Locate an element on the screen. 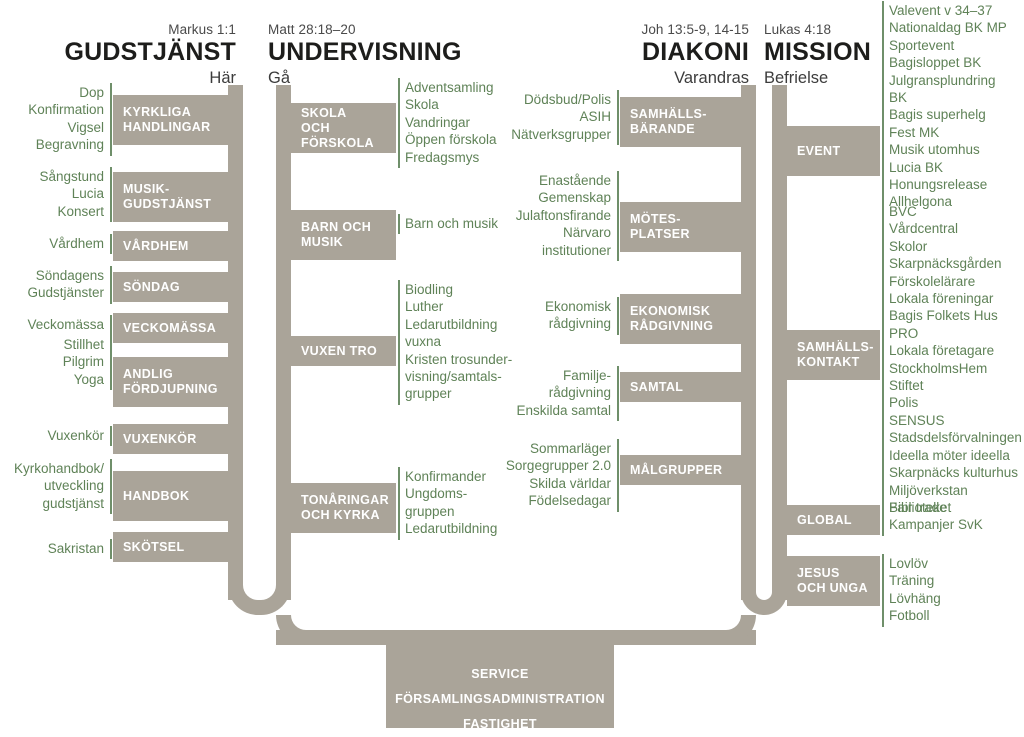 The height and width of the screenshot is (737, 1024). branch-gudstjanst-0: KYRKLIGA HANDLINGAR is located at coordinates (170, 120).